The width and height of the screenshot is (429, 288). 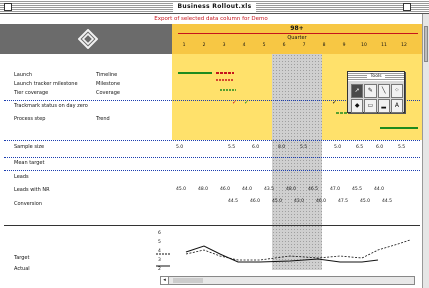 What do you see at coordinates (224, 45) in the screenshot?
I see `column-header: 3` at bounding box center [224, 45].